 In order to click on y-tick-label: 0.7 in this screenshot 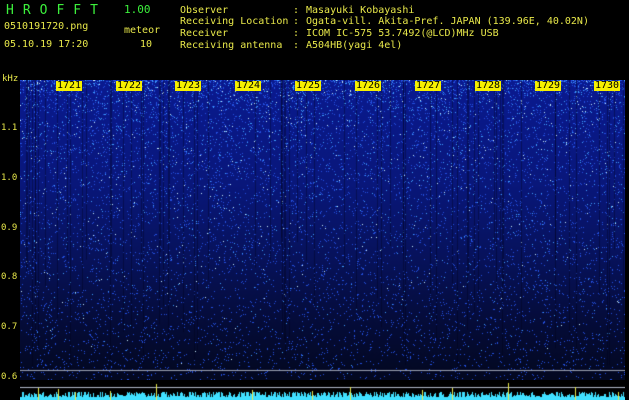, I will do `click(9, 327)`.